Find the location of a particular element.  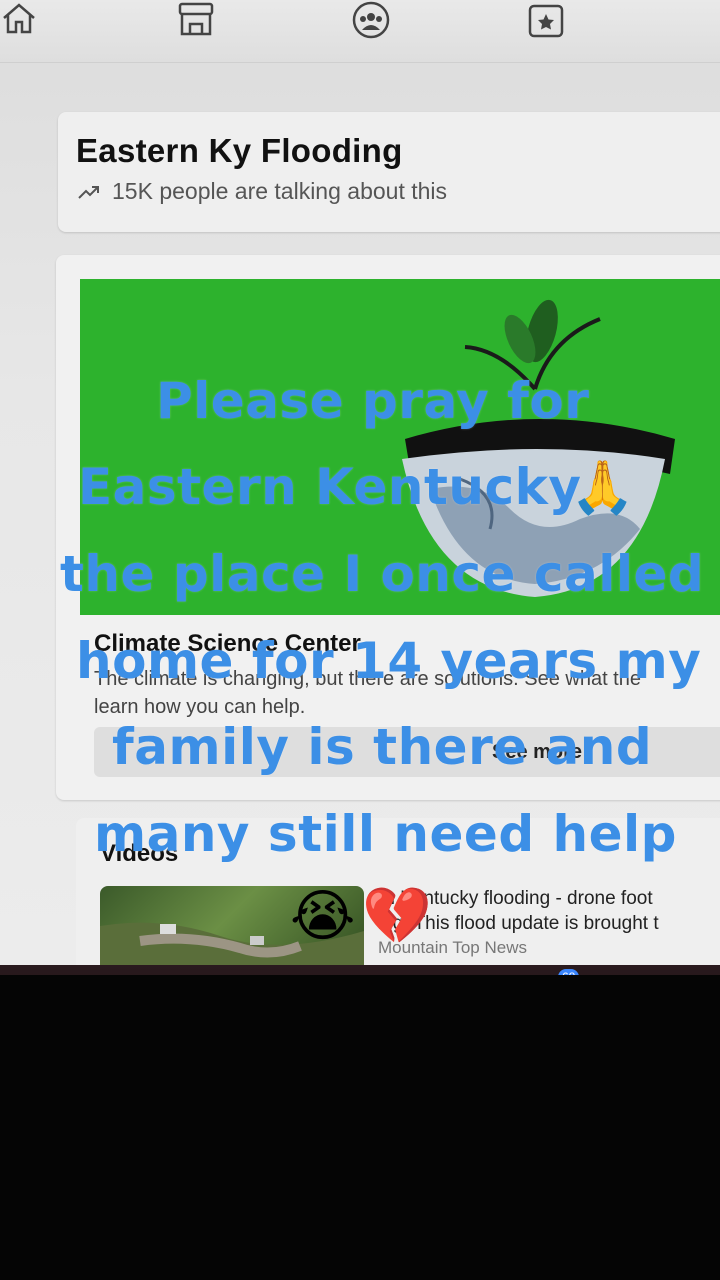

card-title: Climate Science Center is located at coordinates (227, 644).